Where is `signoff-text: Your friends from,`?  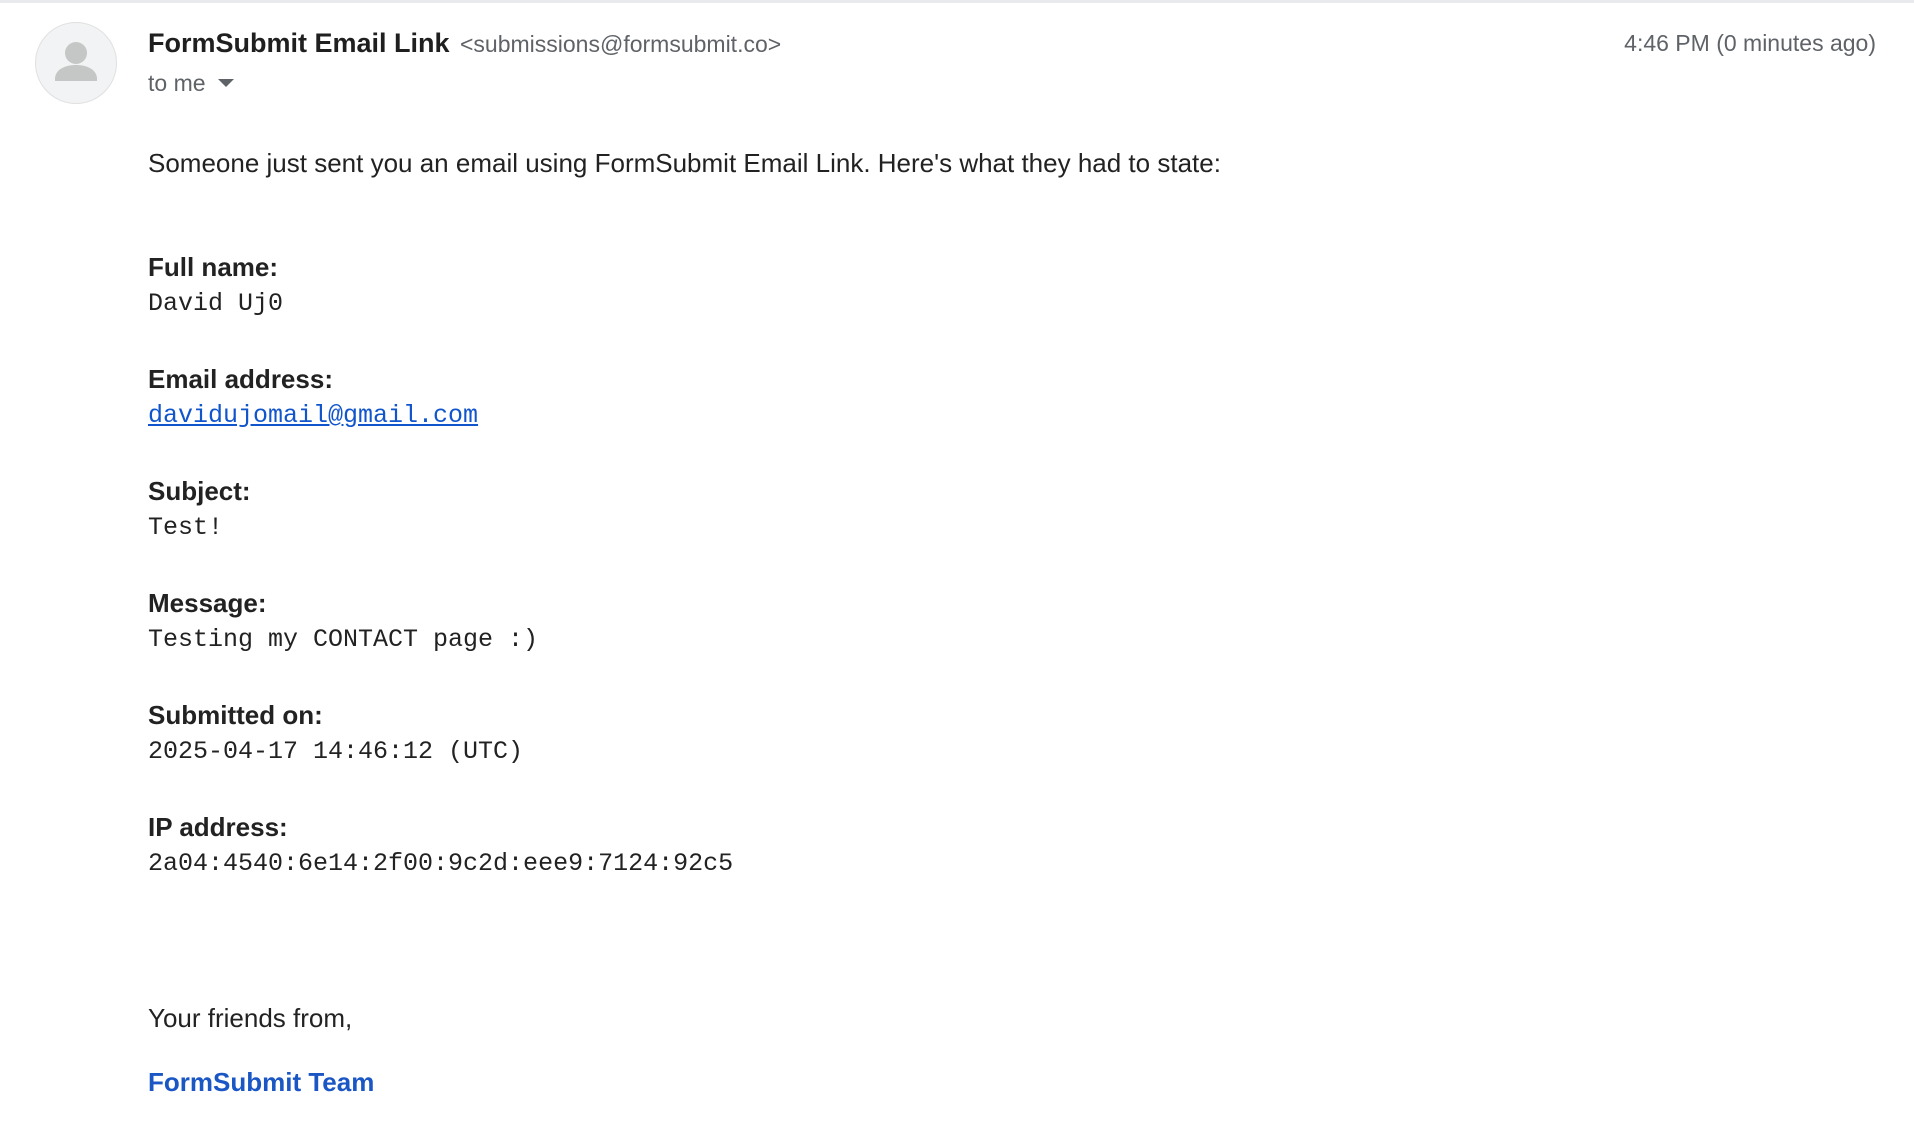 signoff-text: Your friends from, is located at coordinates (250, 1018).